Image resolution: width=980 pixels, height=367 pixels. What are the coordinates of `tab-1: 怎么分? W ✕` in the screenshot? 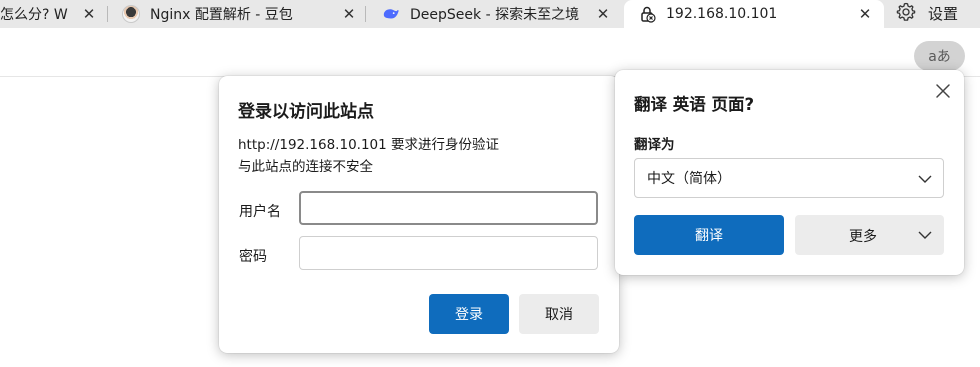 It's located at (54, 14).